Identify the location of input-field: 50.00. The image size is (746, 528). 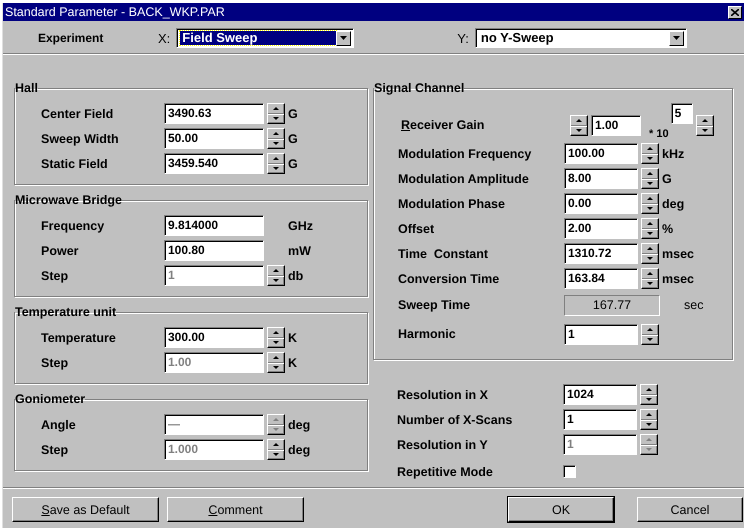
(214, 138).